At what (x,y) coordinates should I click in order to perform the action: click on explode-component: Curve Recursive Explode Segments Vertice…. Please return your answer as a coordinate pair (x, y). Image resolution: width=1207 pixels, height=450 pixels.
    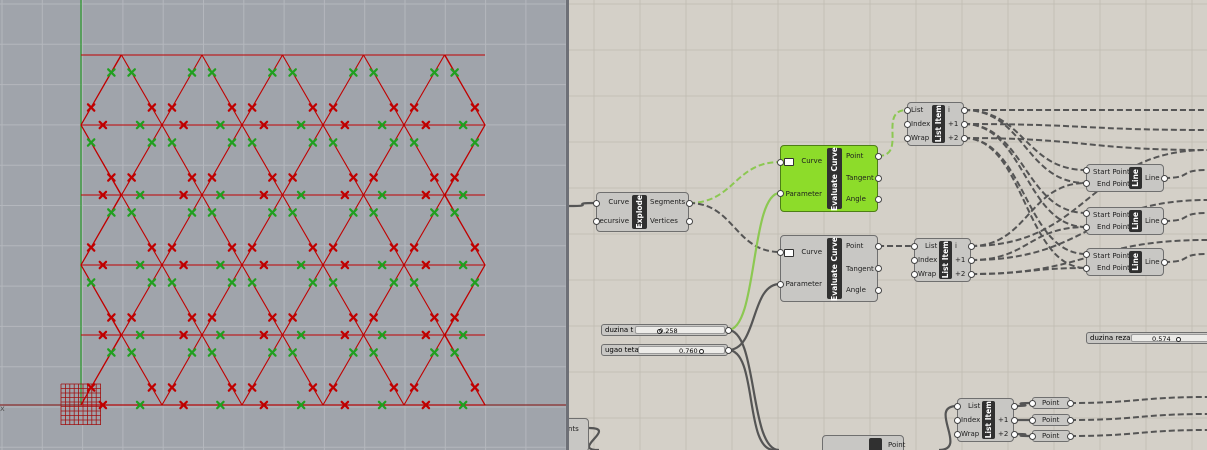
    Looking at the image, I should click on (642, 212).